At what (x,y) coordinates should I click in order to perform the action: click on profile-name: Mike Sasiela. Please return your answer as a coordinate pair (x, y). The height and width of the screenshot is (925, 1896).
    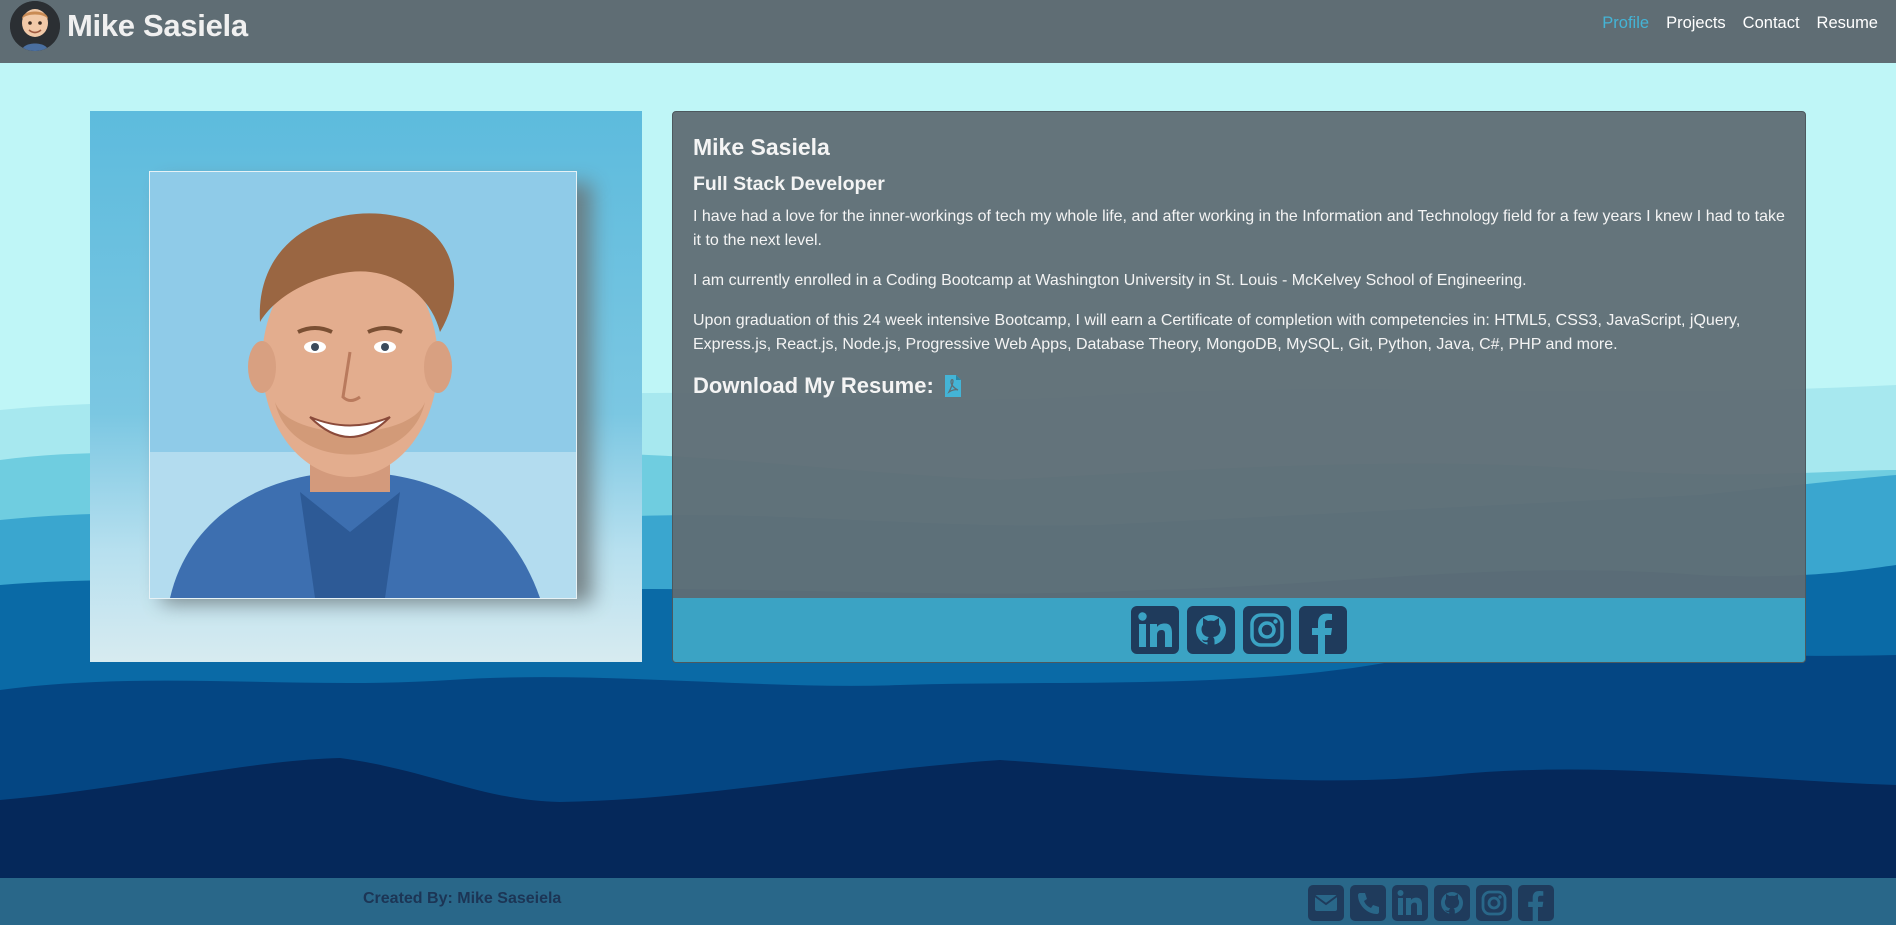
    Looking at the image, I should click on (761, 147).